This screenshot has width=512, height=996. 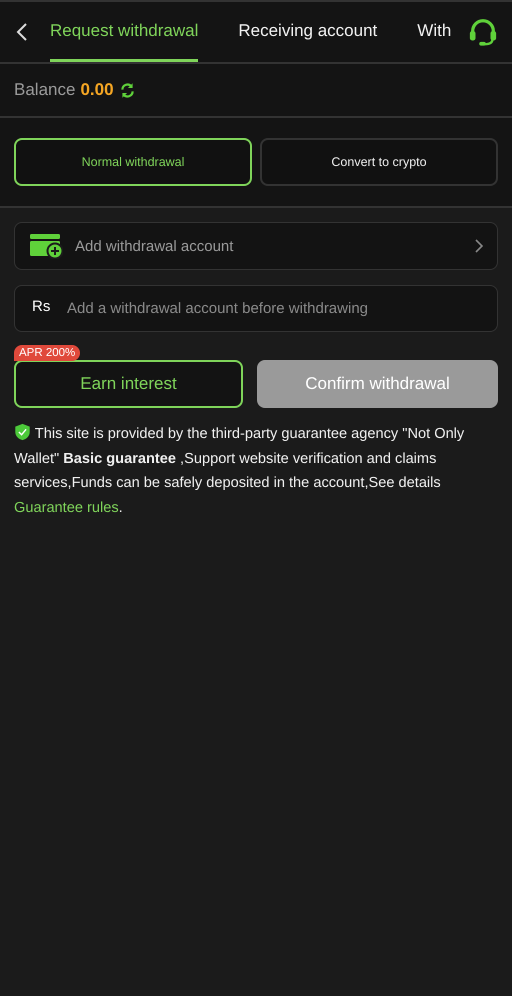 What do you see at coordinates (66, 508) in the screenshot?
I see `guarantee-rules-link: Guarantee rules` at bounding box center [66, 508].